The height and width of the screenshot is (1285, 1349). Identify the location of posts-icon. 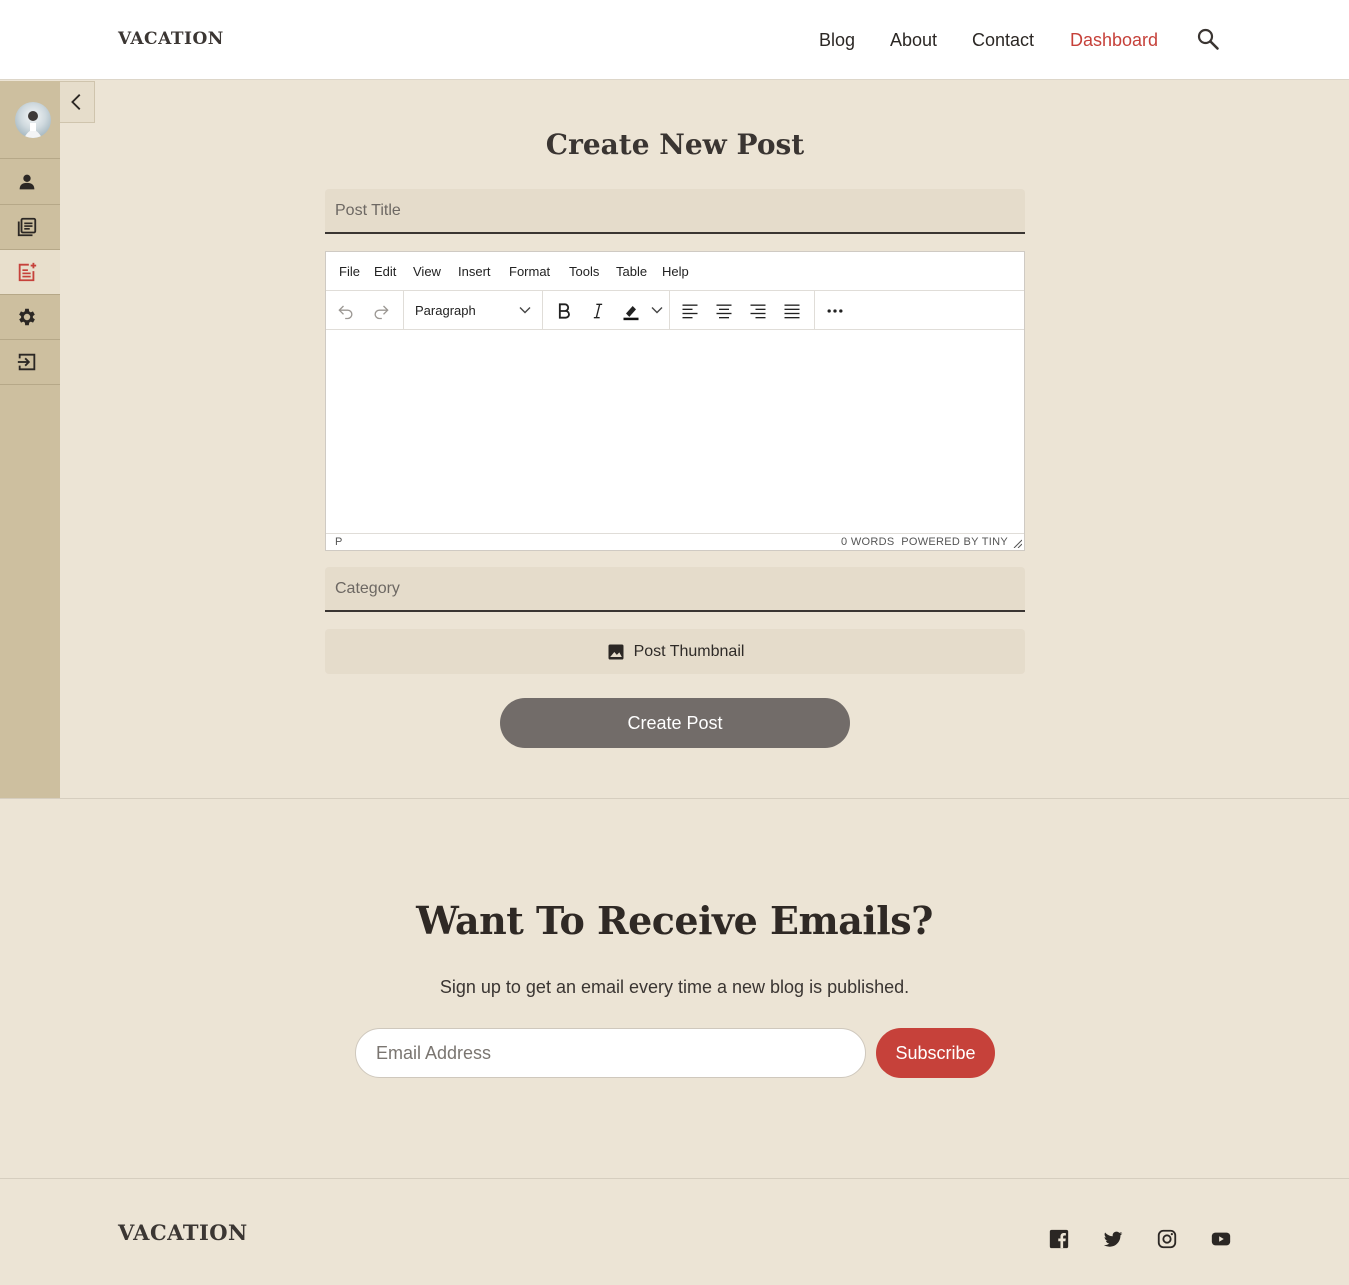
(27, 227).